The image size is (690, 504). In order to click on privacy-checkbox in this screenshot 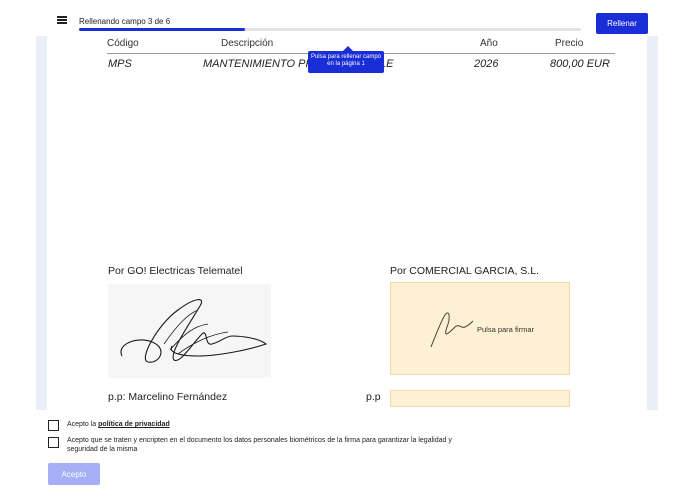, I will do `click(53, 425)`.